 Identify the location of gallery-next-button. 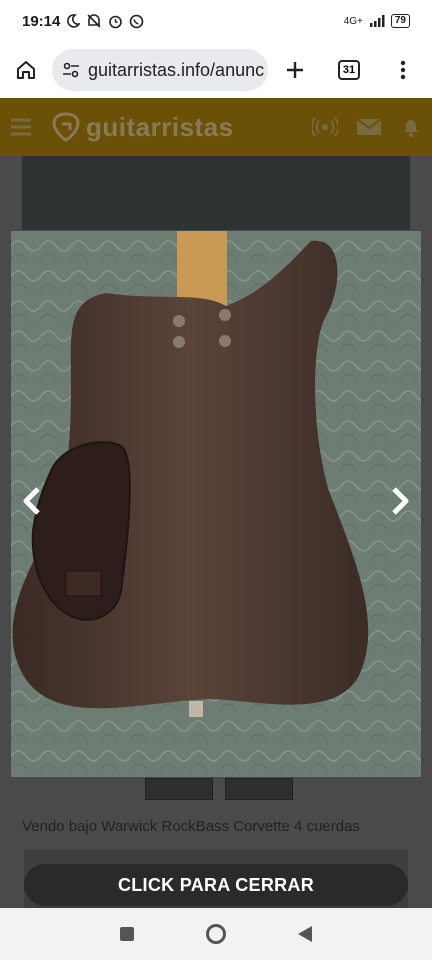
(400, 501).